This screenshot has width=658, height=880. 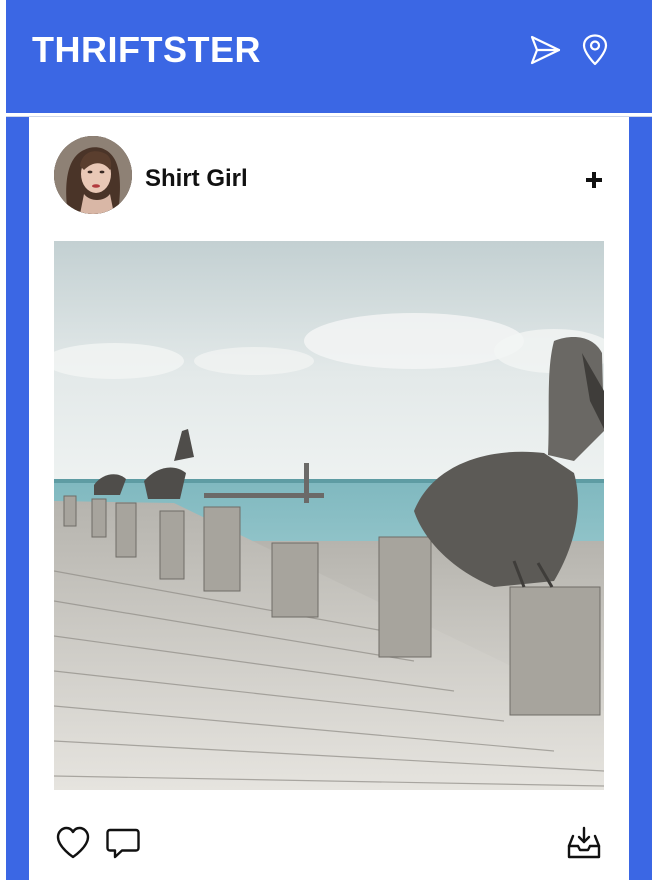 What do you see at coordinates (196, 179) in the screenshot?
I see `post-author-name: Shirt Girl` at bounding box center [196, 179].